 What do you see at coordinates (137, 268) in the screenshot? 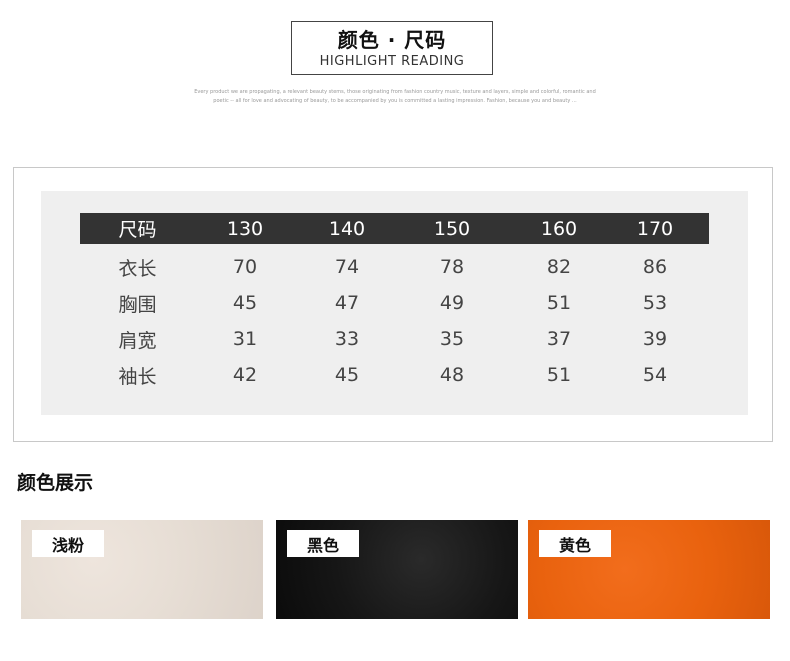
I see `row-label: 衣长` at bounding box center [137, 268].